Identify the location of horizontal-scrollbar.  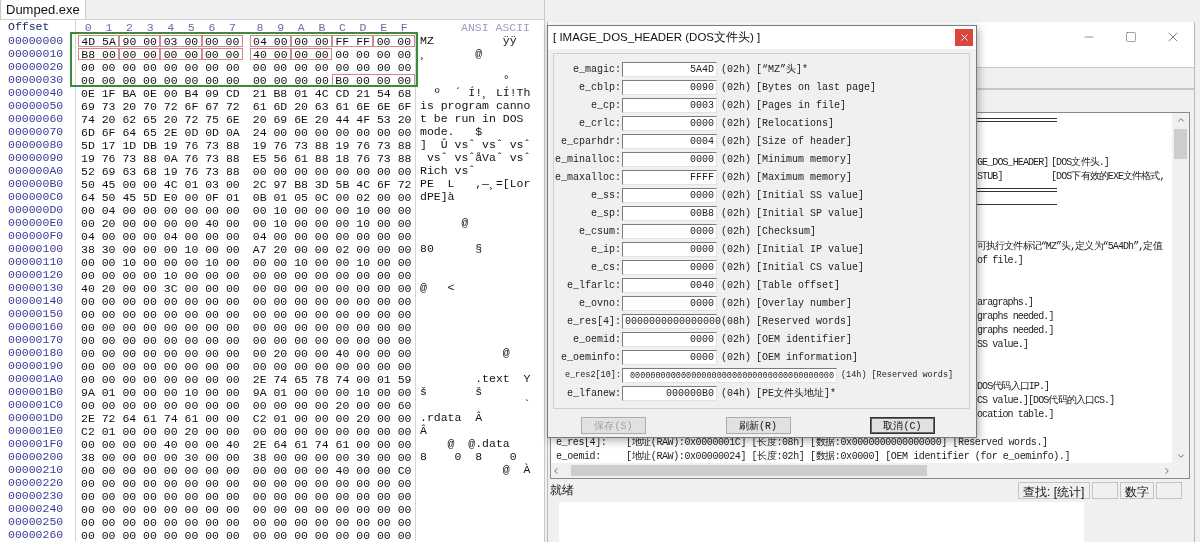
(870, 470).